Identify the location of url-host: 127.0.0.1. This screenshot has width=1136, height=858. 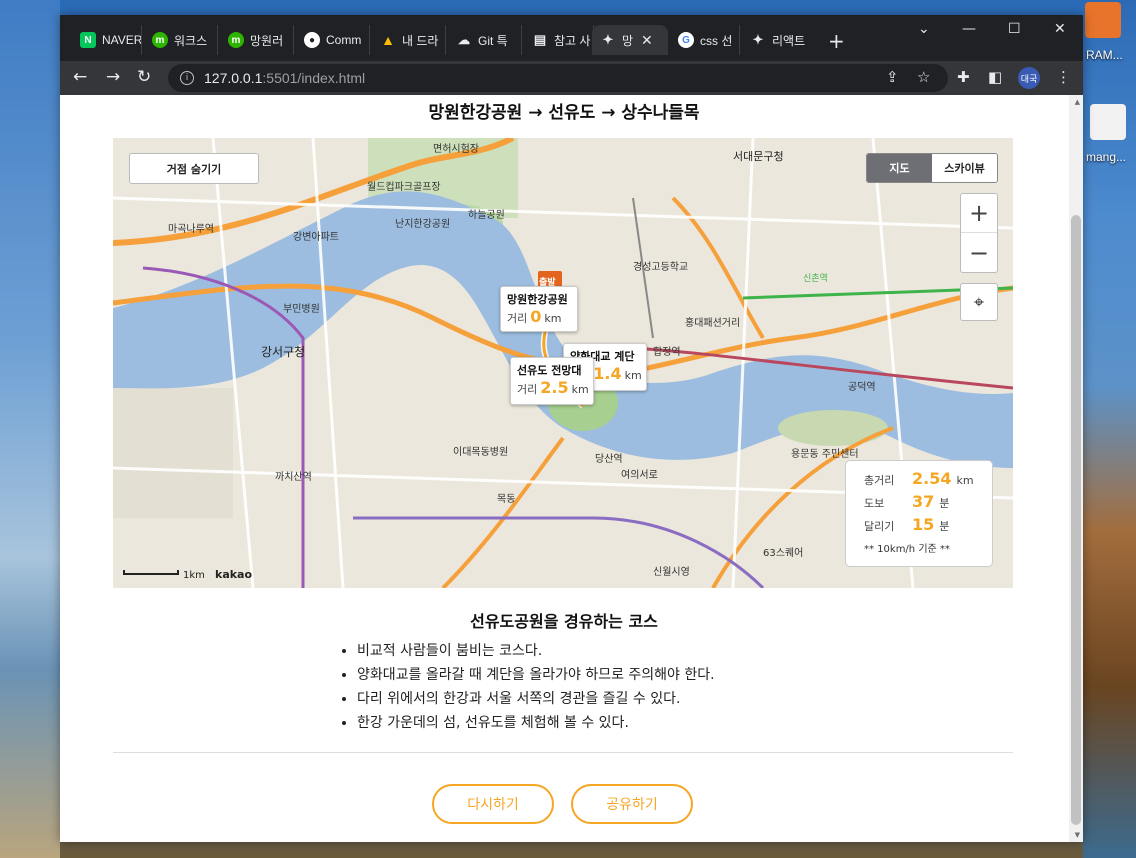
(233, 78).